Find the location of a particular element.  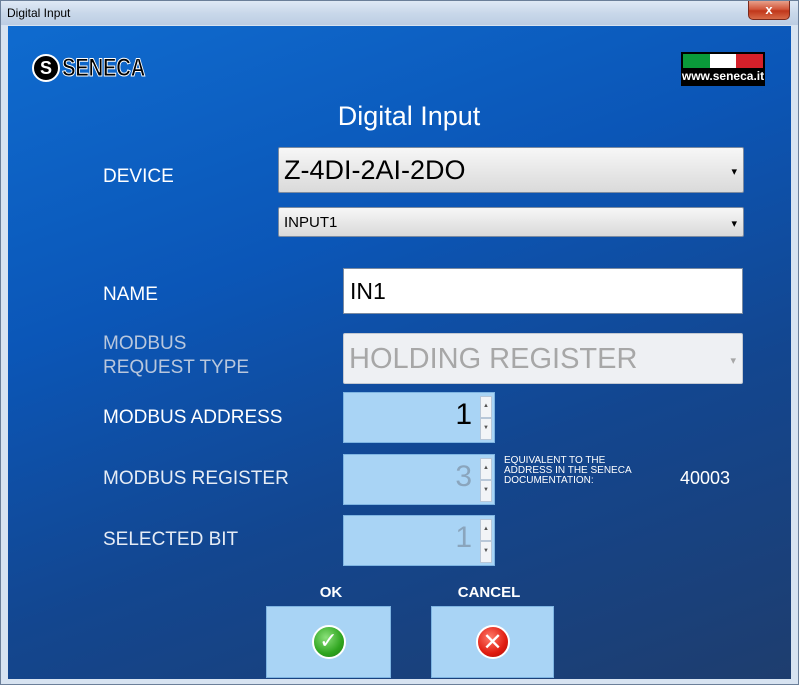

device-select: Z-4DI-2AI-2DO ▾ is located at coordinates (511, 170).